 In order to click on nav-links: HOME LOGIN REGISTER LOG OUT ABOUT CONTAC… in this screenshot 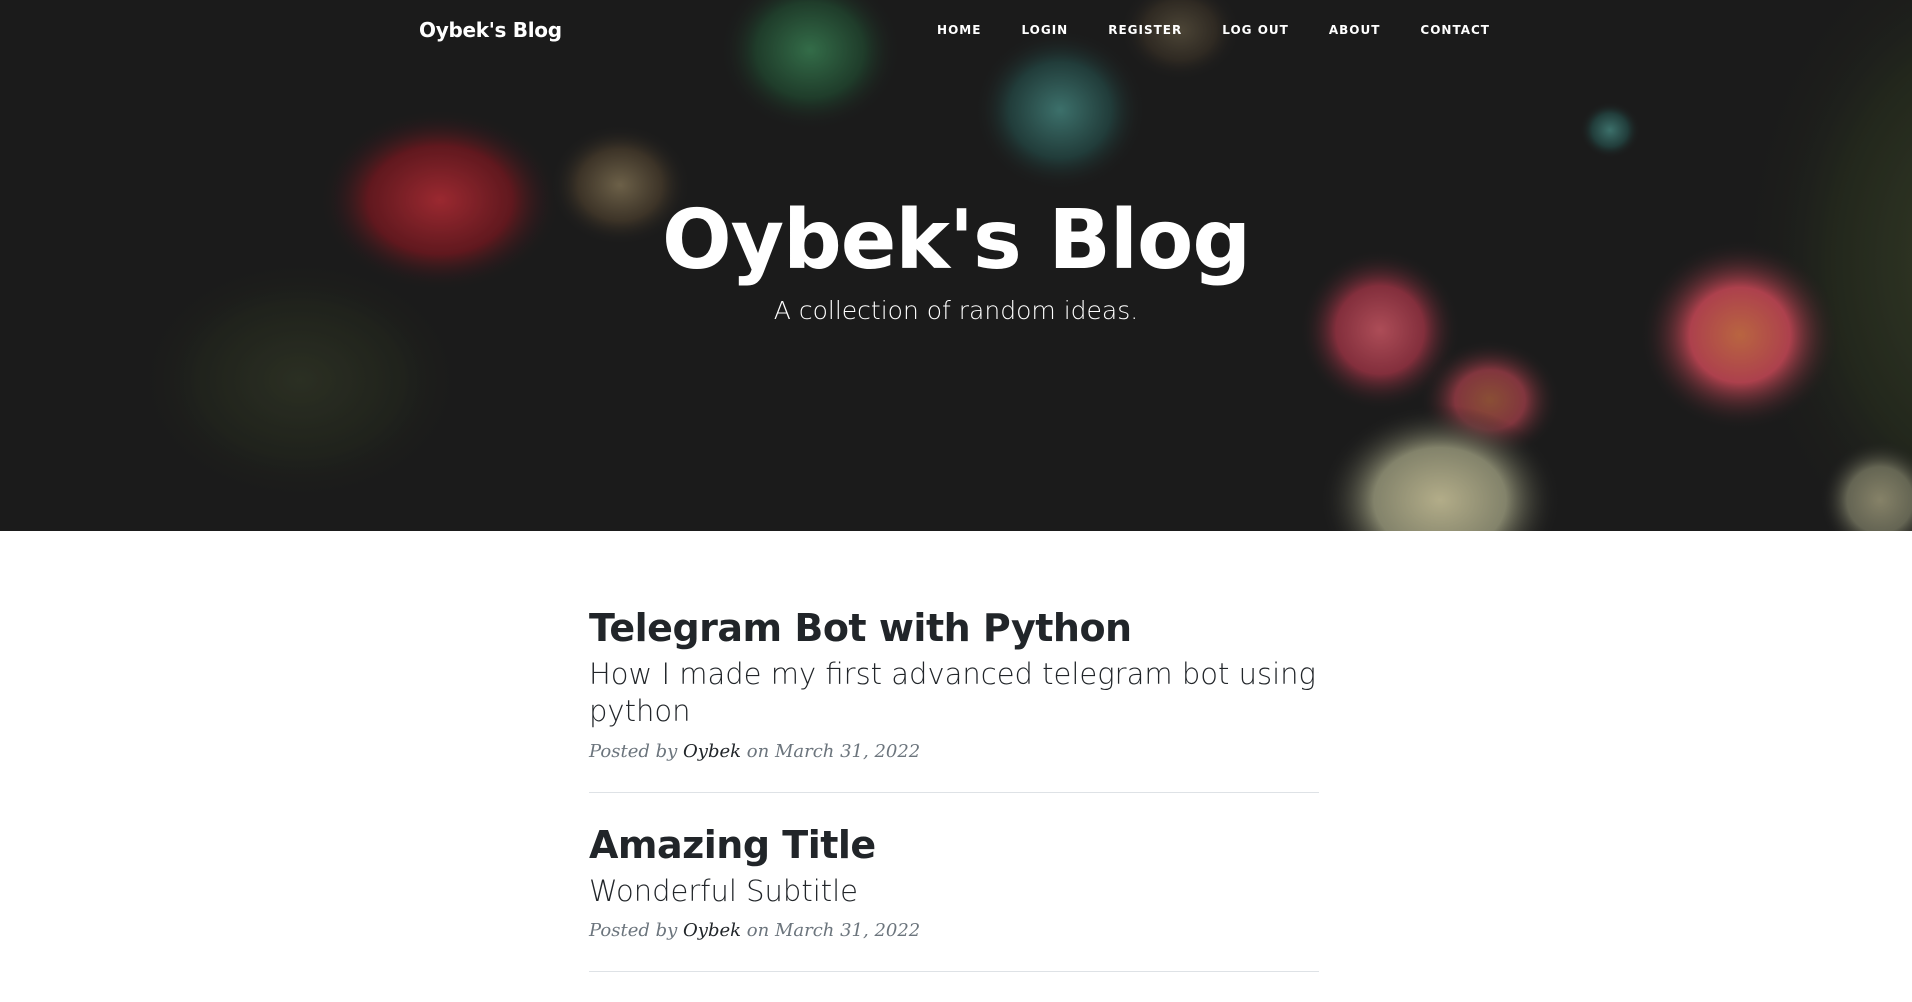, I will do `click(1193, 30)`.